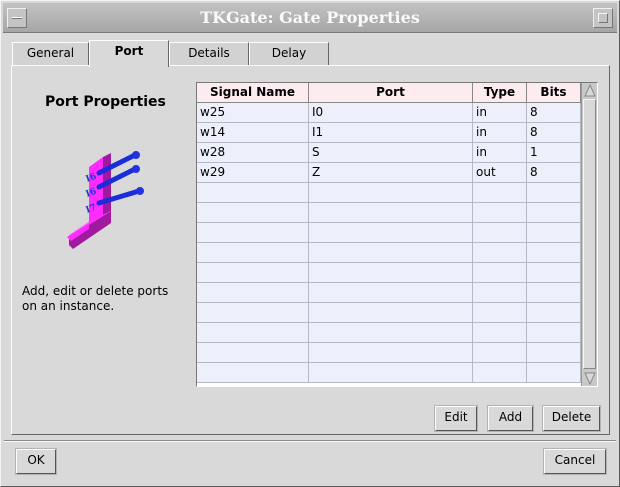  I want to click on cell-port: I1, so click(391, 133).